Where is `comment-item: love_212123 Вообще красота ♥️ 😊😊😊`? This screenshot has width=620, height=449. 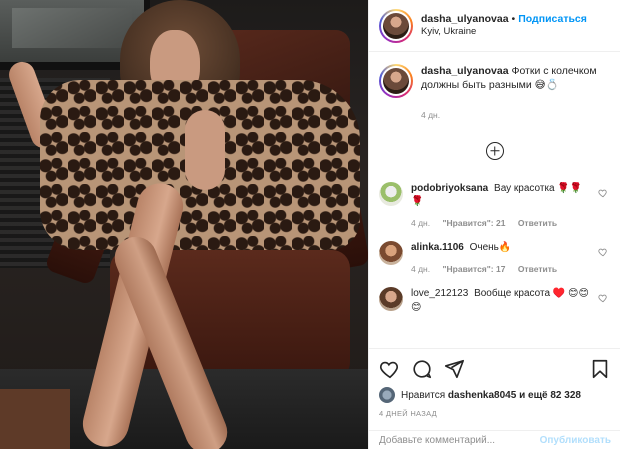 comment-item: love_212123 Вообще красота ♥️ 😊😊😊 is located at coordinates (494, 300).